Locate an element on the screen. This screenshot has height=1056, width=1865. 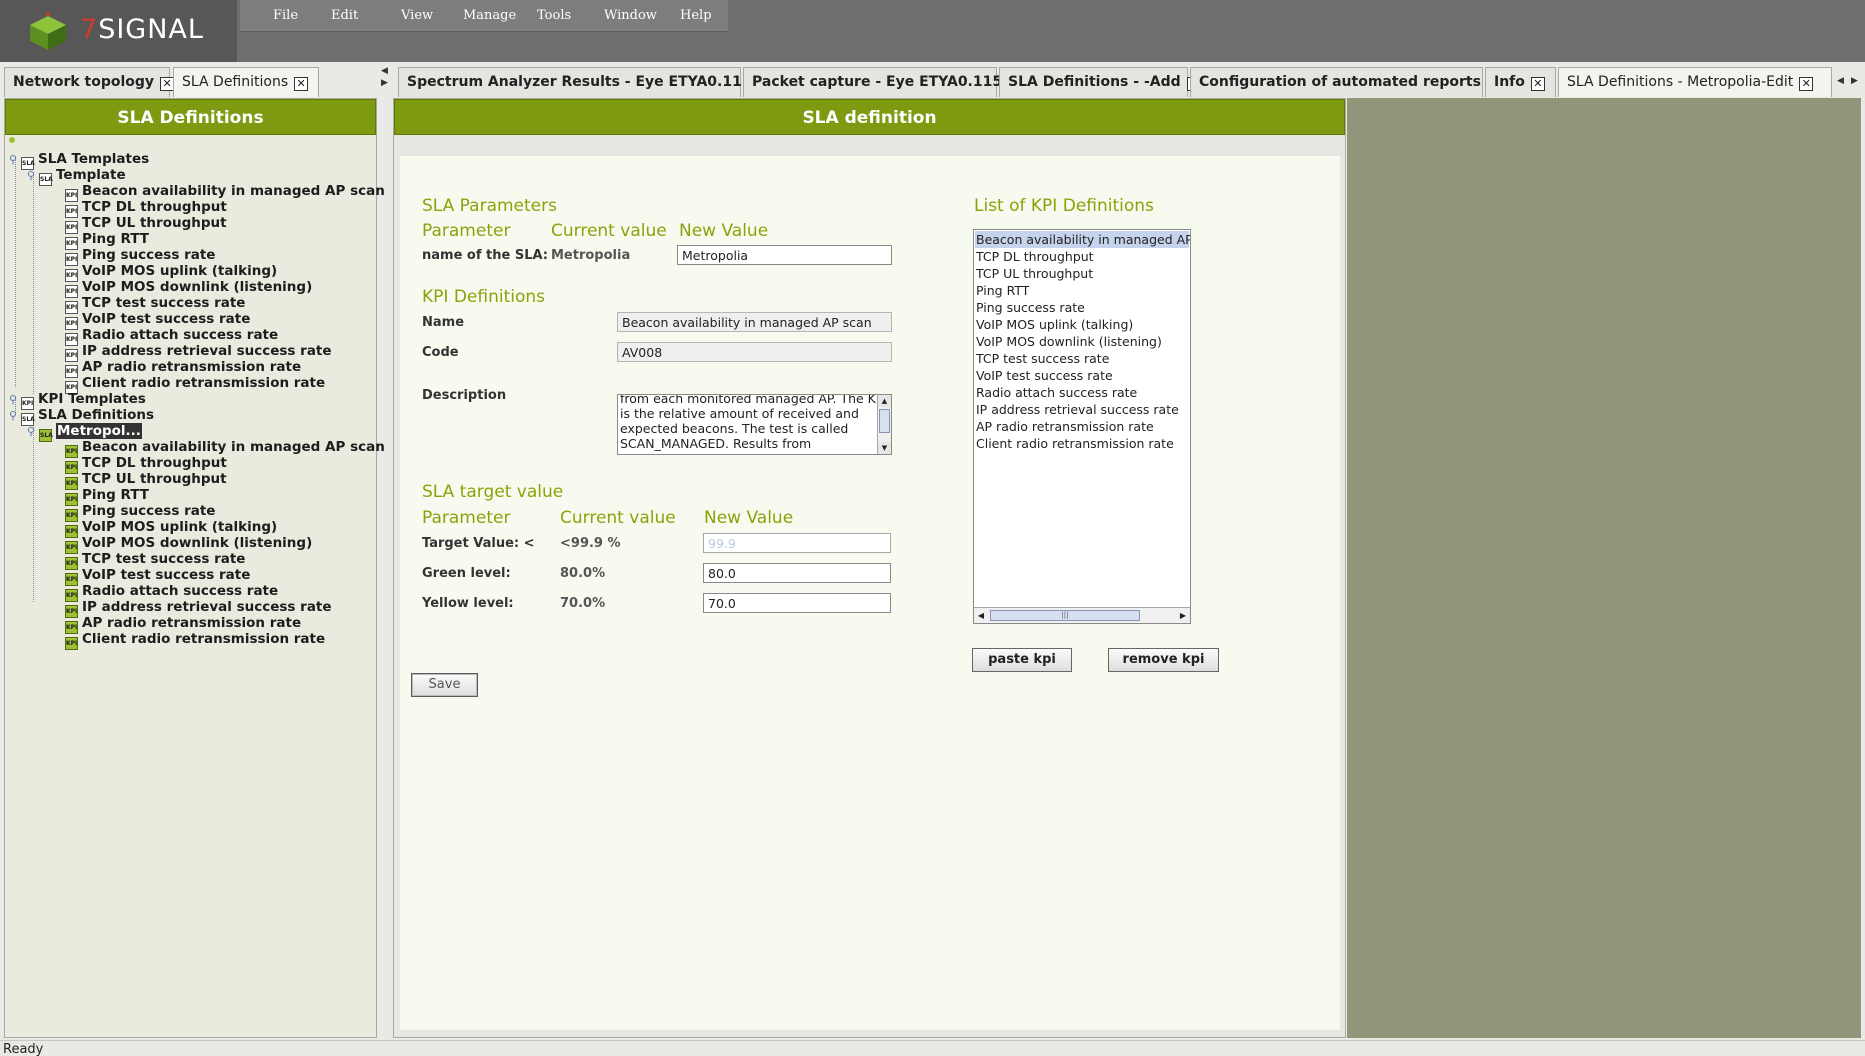
yellow-level-input is located at coordinates (797, 603).